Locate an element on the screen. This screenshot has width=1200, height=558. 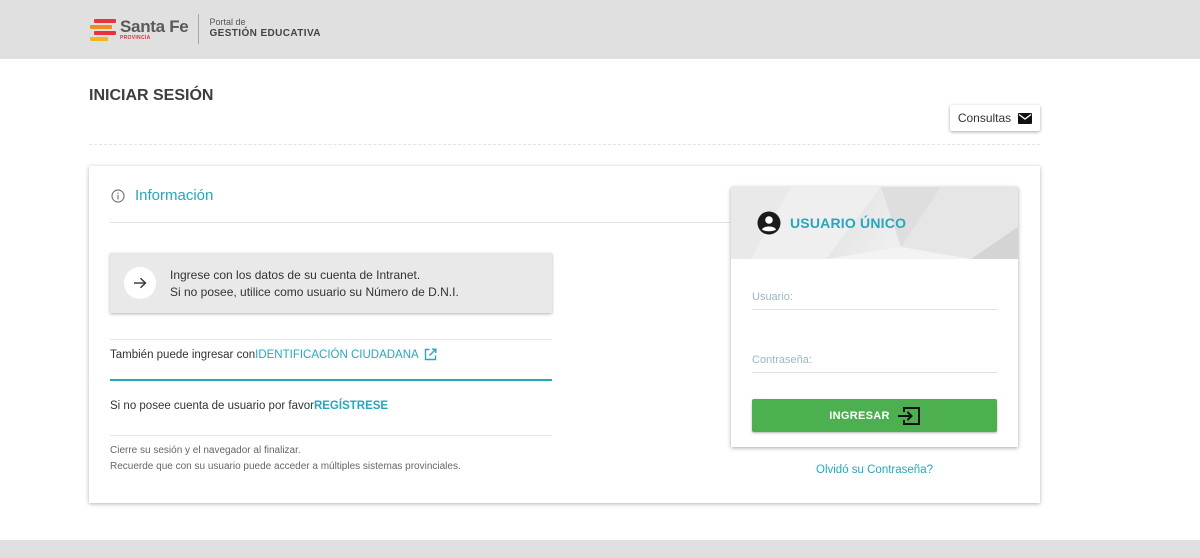
login-title: USUARIO ÚNICO is located at coordinates (831, 223).